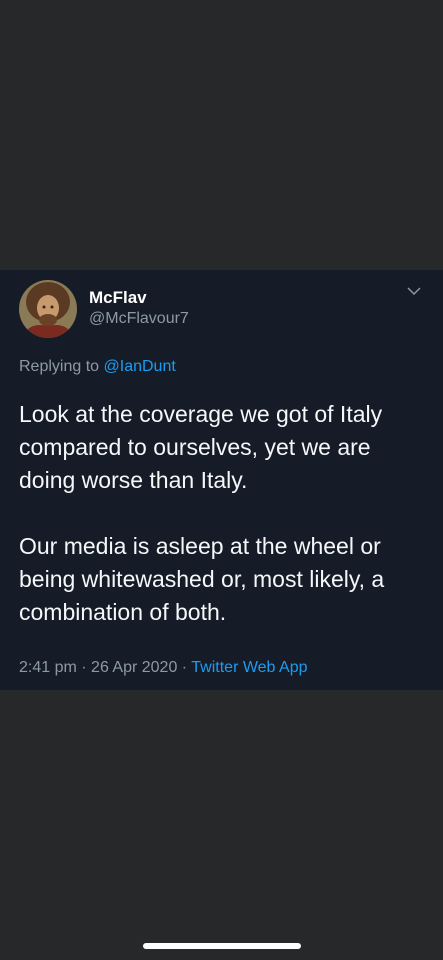  What do you see at coordinates (59, 366) in the screenshot?
I see `replying-prefix: Replying to` at bounding box center [59, 366].